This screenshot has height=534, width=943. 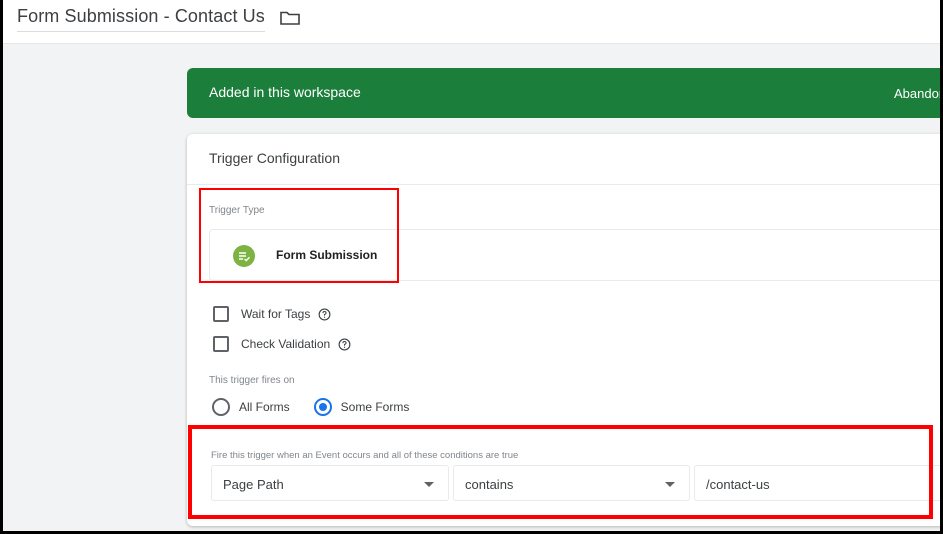 What do you see at coordinates (276, 314) in the screenshot?
I see `wait-for-tags-label: Wait for Tags` at bounding box center [276, 314].